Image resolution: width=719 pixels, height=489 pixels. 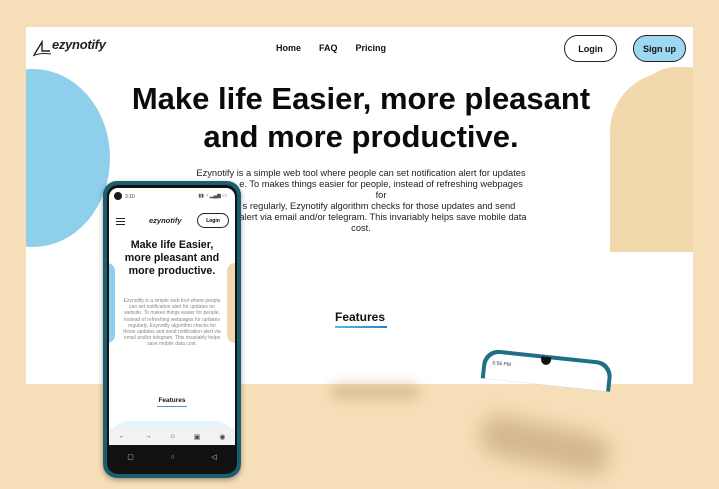 I want to click on features-heading: Features, so click(x=360, y=317).